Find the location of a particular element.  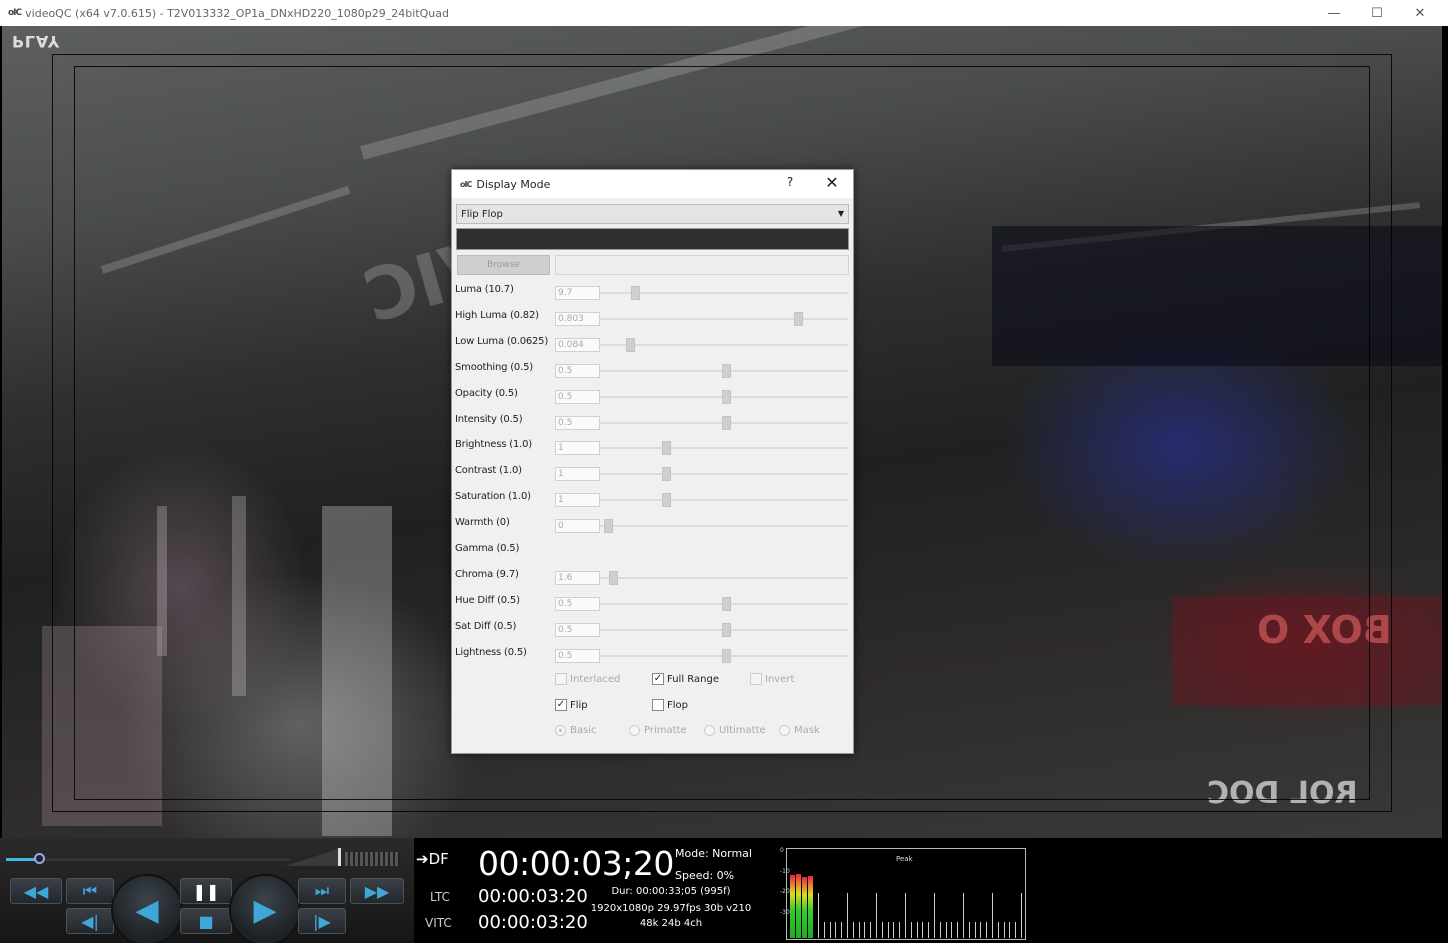

pause-button: ❚❚ is located at coordinates (206, 891).